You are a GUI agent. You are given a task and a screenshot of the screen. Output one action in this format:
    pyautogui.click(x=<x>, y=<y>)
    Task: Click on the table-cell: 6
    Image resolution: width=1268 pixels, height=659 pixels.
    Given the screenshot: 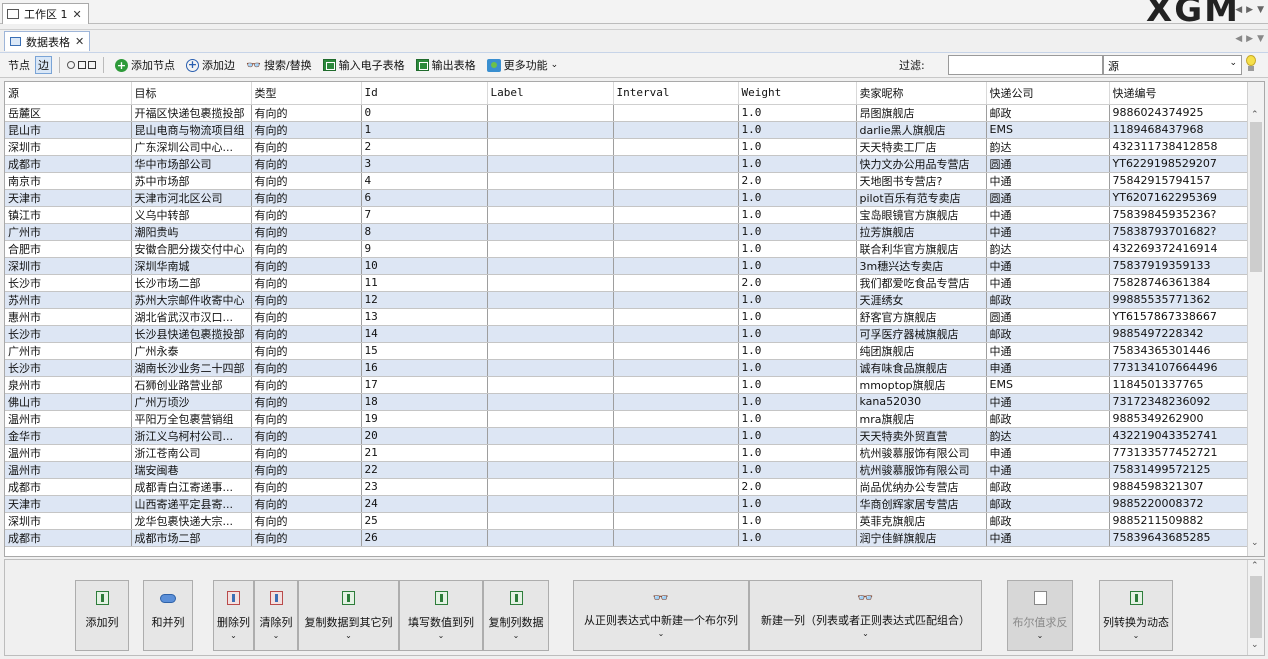 What is the action you would take?
    pyautogui.click(x=424, y=198)
    